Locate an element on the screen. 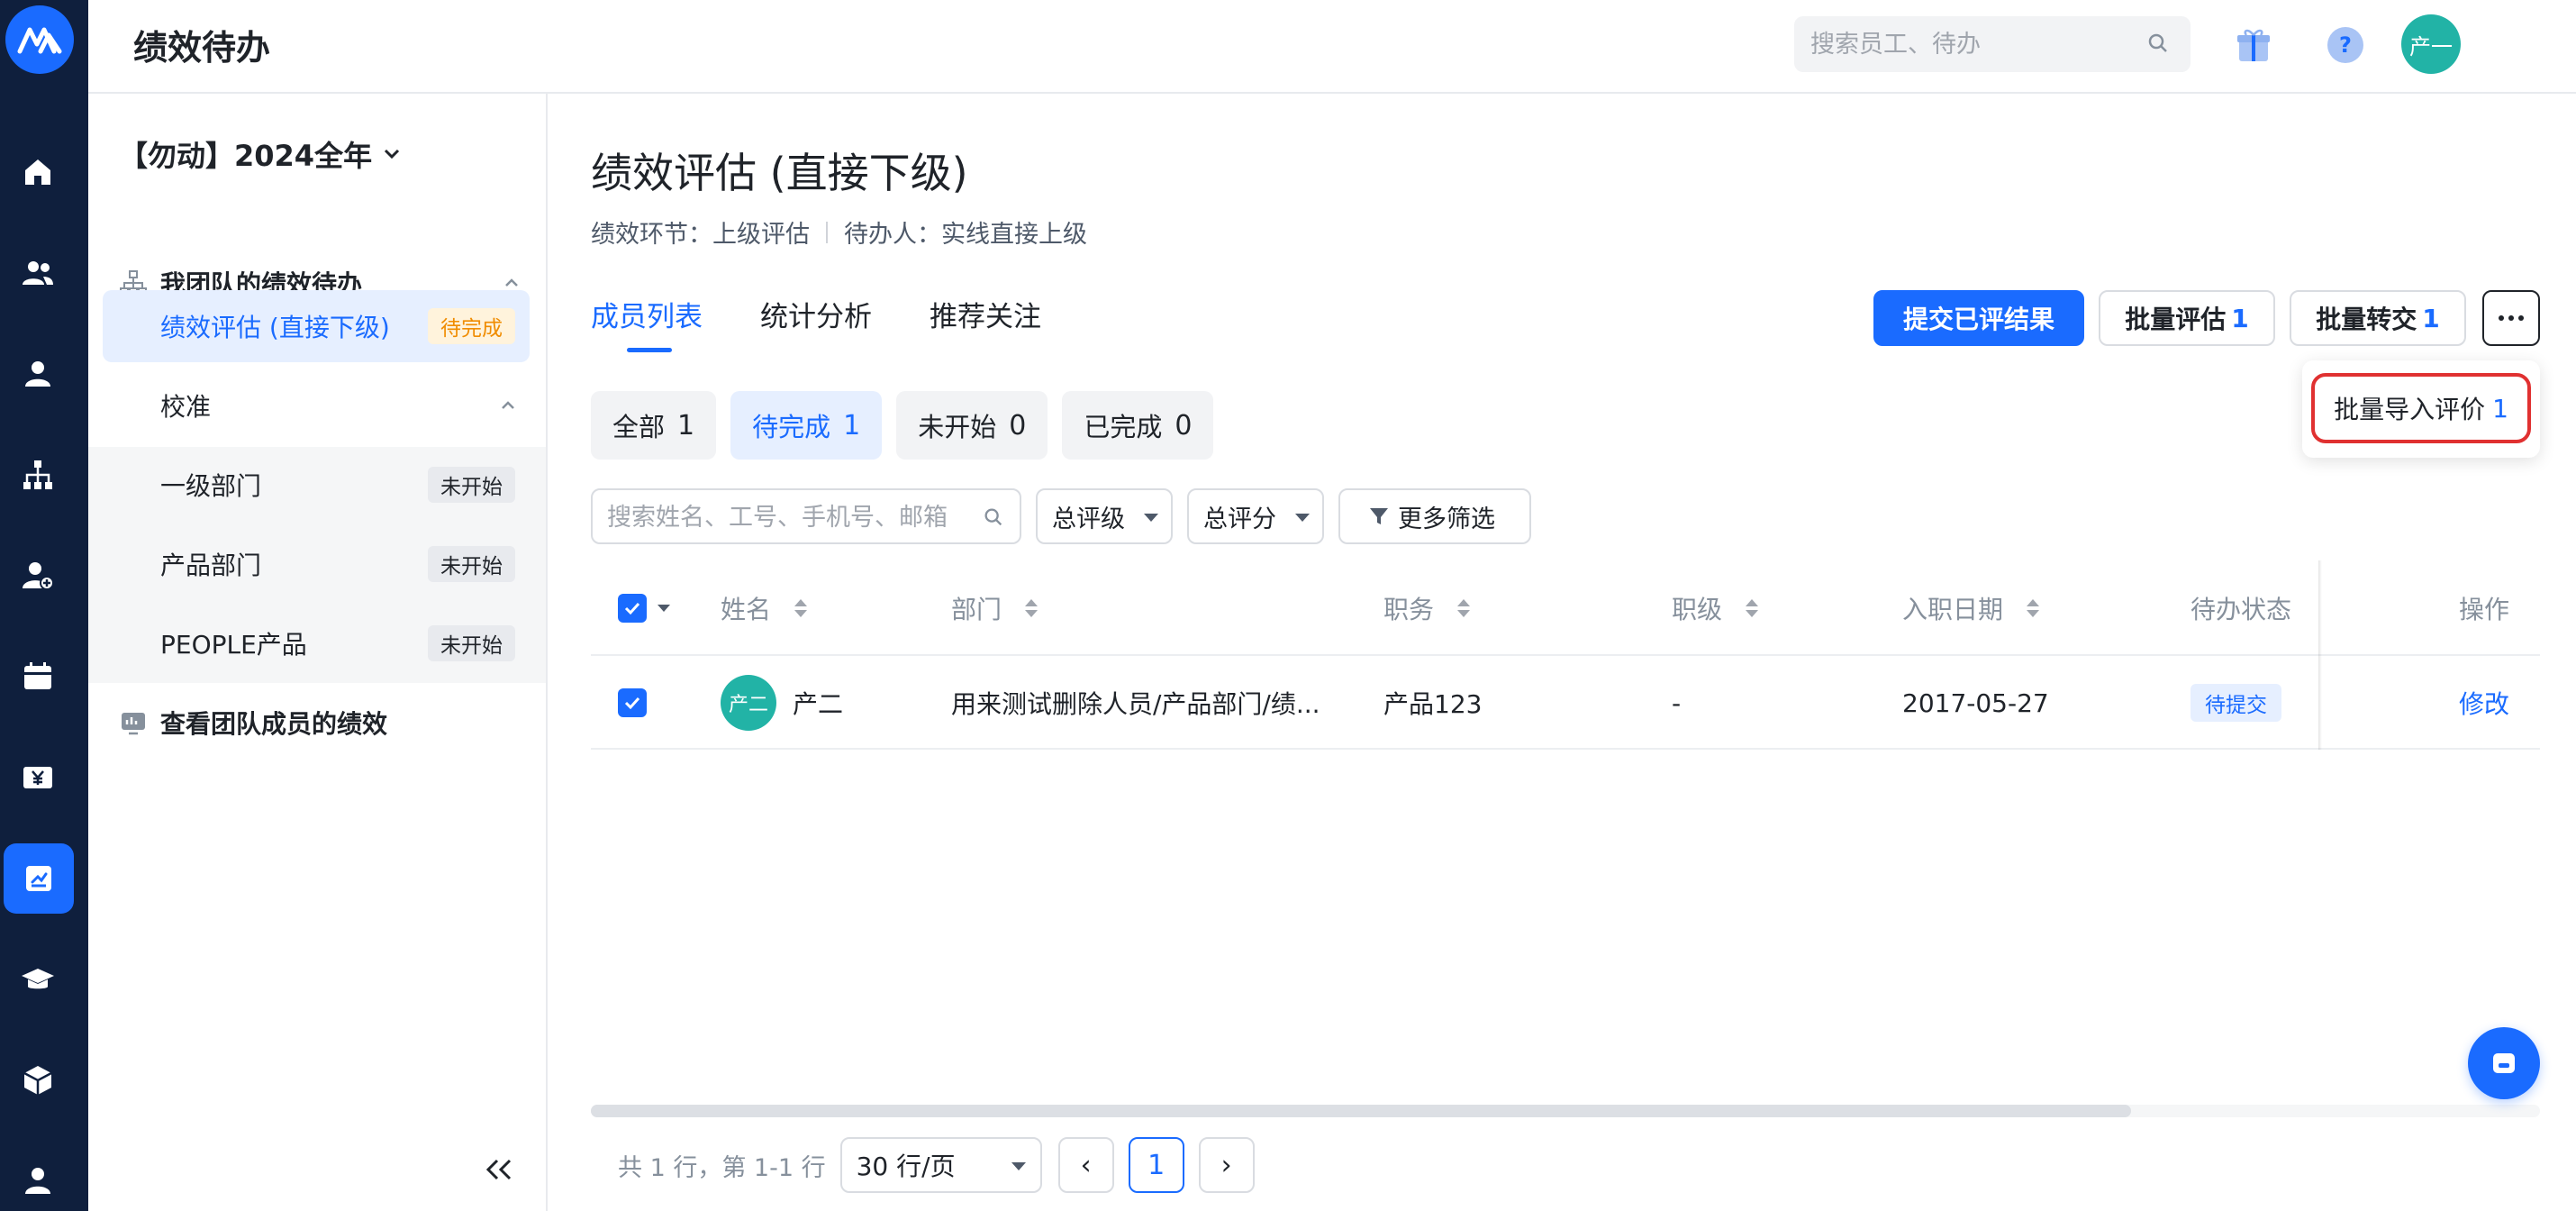 This screenshot has width=2576, height=1211. global-search is located at coordinates (1993, 44).